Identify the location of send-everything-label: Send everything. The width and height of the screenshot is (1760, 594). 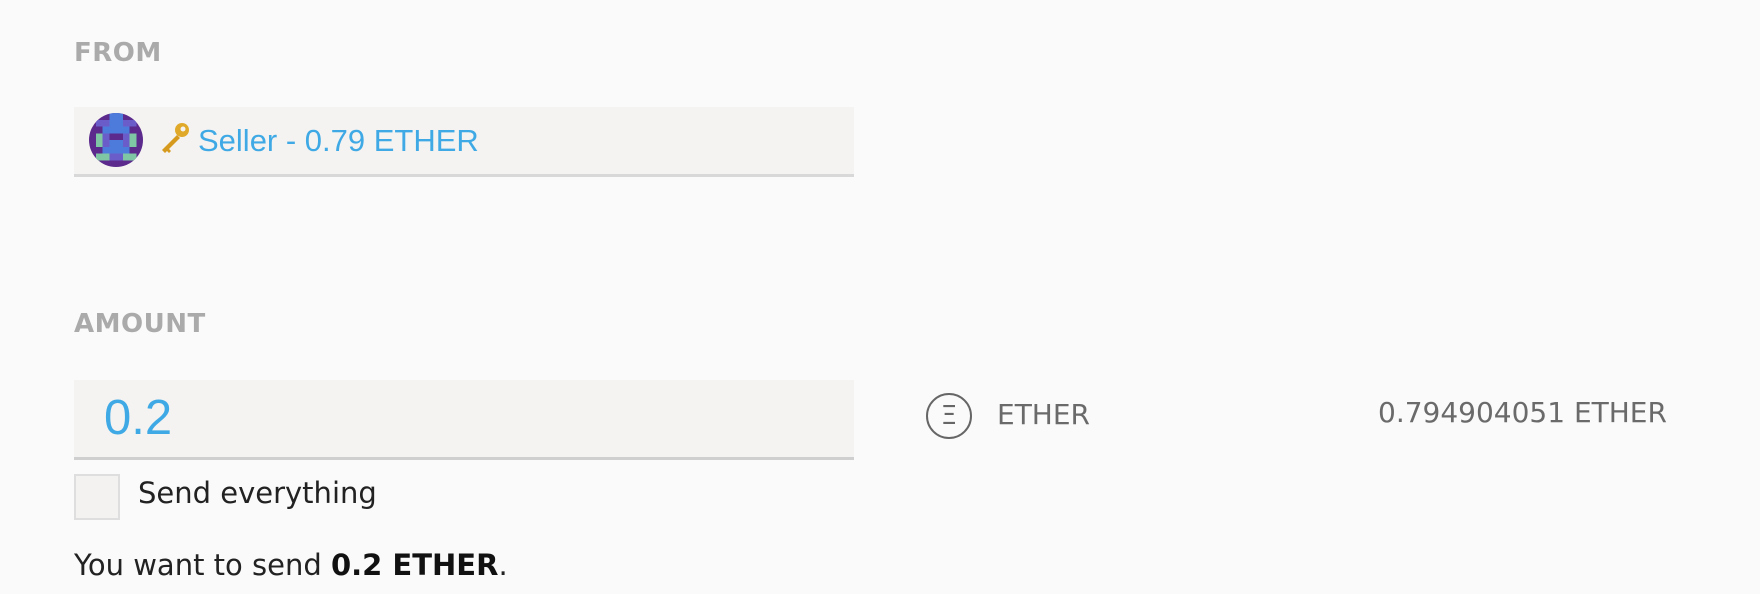
(257, 493).